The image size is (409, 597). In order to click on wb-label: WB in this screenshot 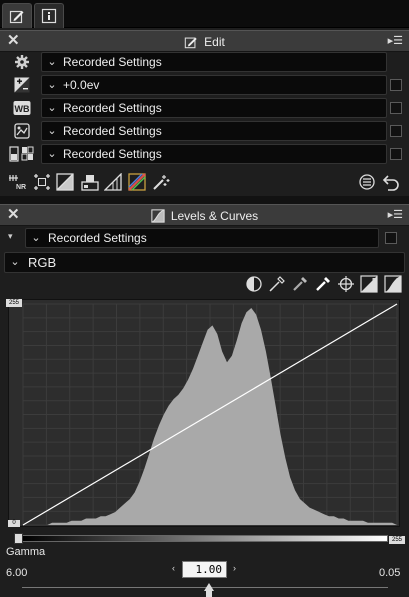, I will do `click(22, 109)`.